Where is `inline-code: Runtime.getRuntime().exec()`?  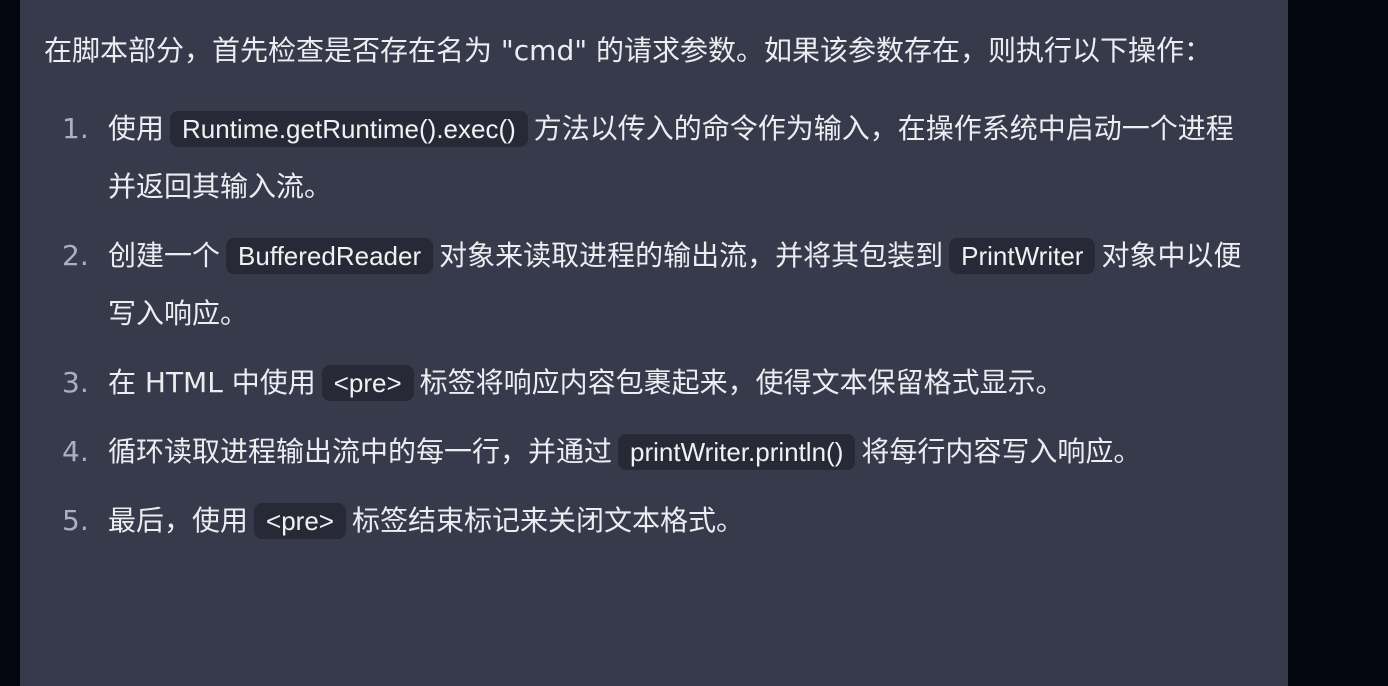 inline-code: Runtime.getRuntime().exec() is located at coordinates (349, 129).